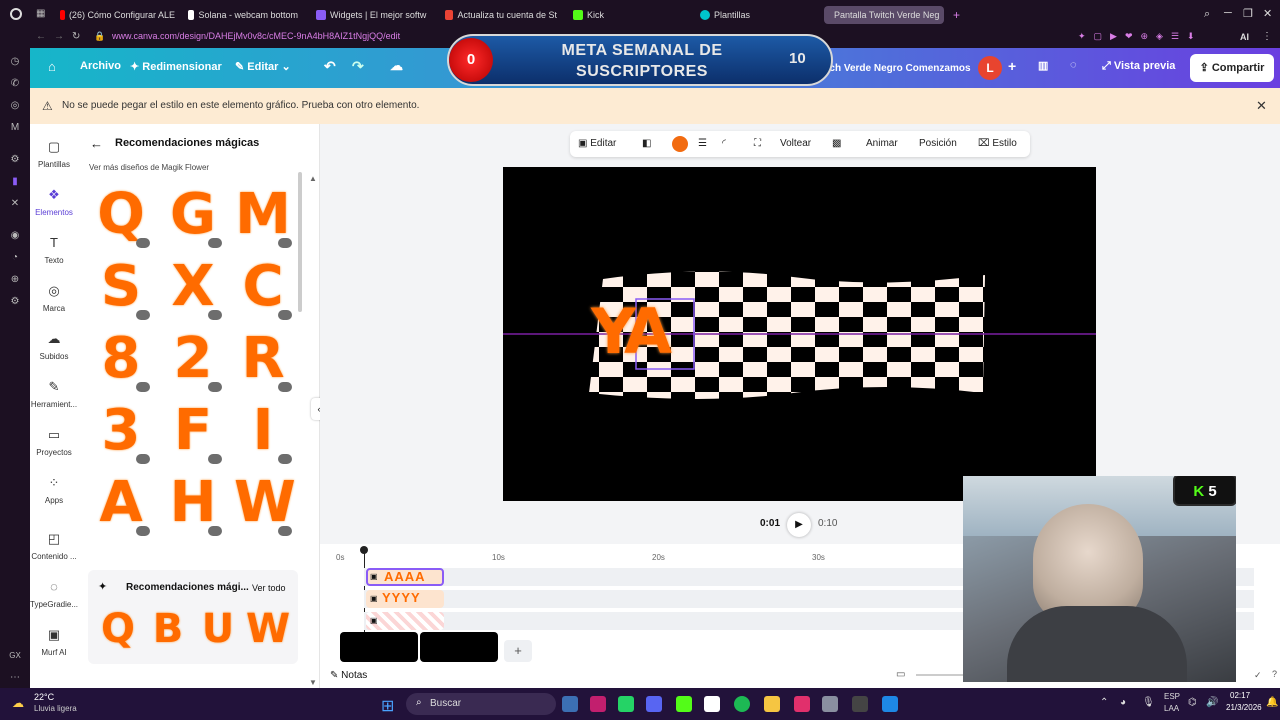 This screenshot has width=1280, height=720. Describe the element at coordinates (1244, 707) in the screenshot. I see `clock-date: 21/3/2026` at that location.